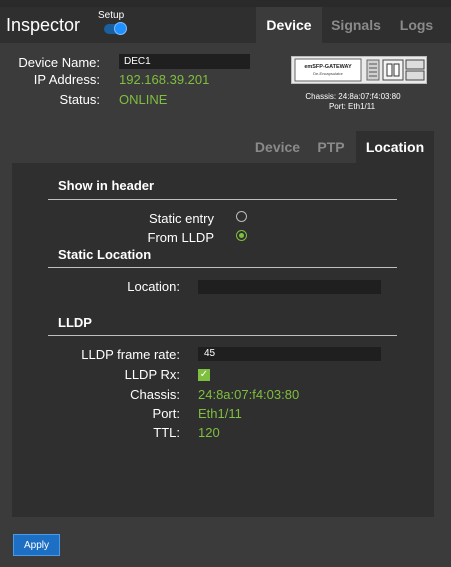  What do you see at coordinates (120, 28) in the screenshot?
I see `toggle-knob` at bounding box center [120, 28].